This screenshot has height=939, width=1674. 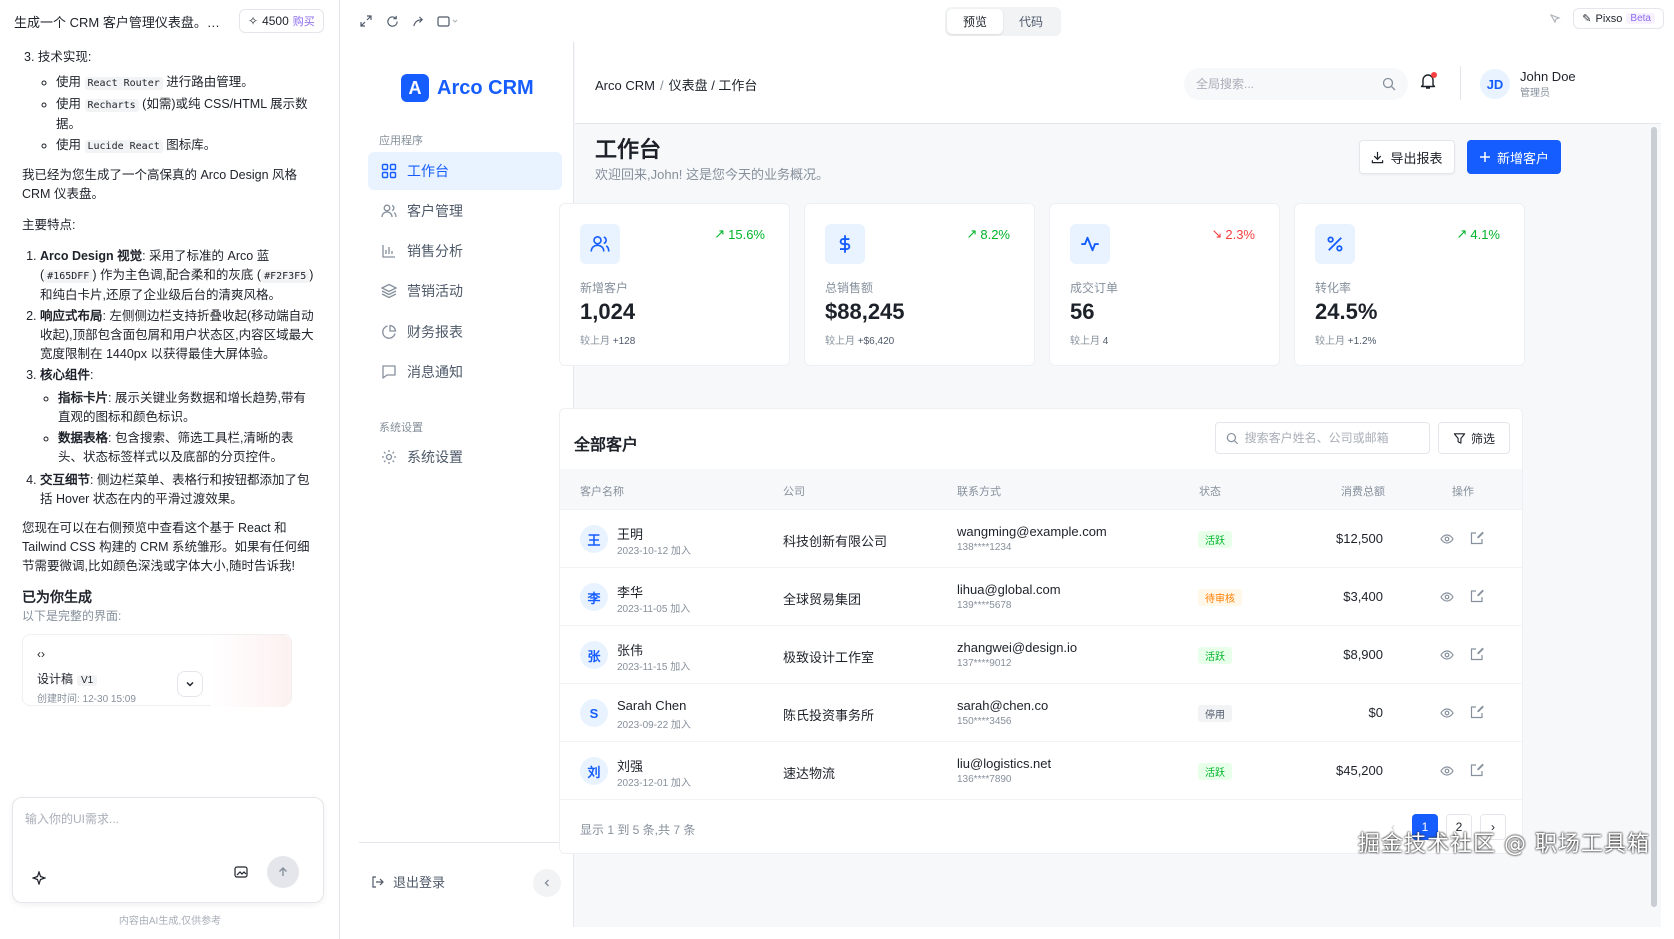 I want to click on users-icon, so click(x=600, y=244).